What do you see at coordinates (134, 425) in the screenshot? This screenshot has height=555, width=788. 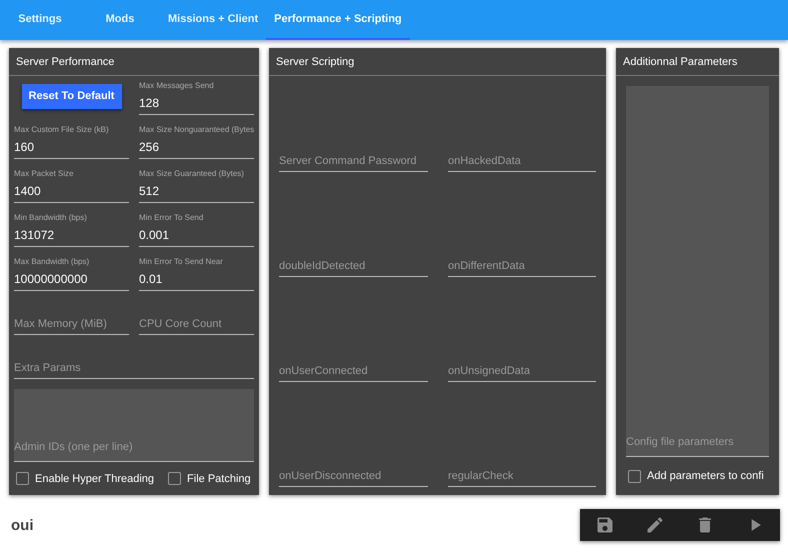 I see `text-area: Admin IDs (one per line)` at bounding box center [134, 425].